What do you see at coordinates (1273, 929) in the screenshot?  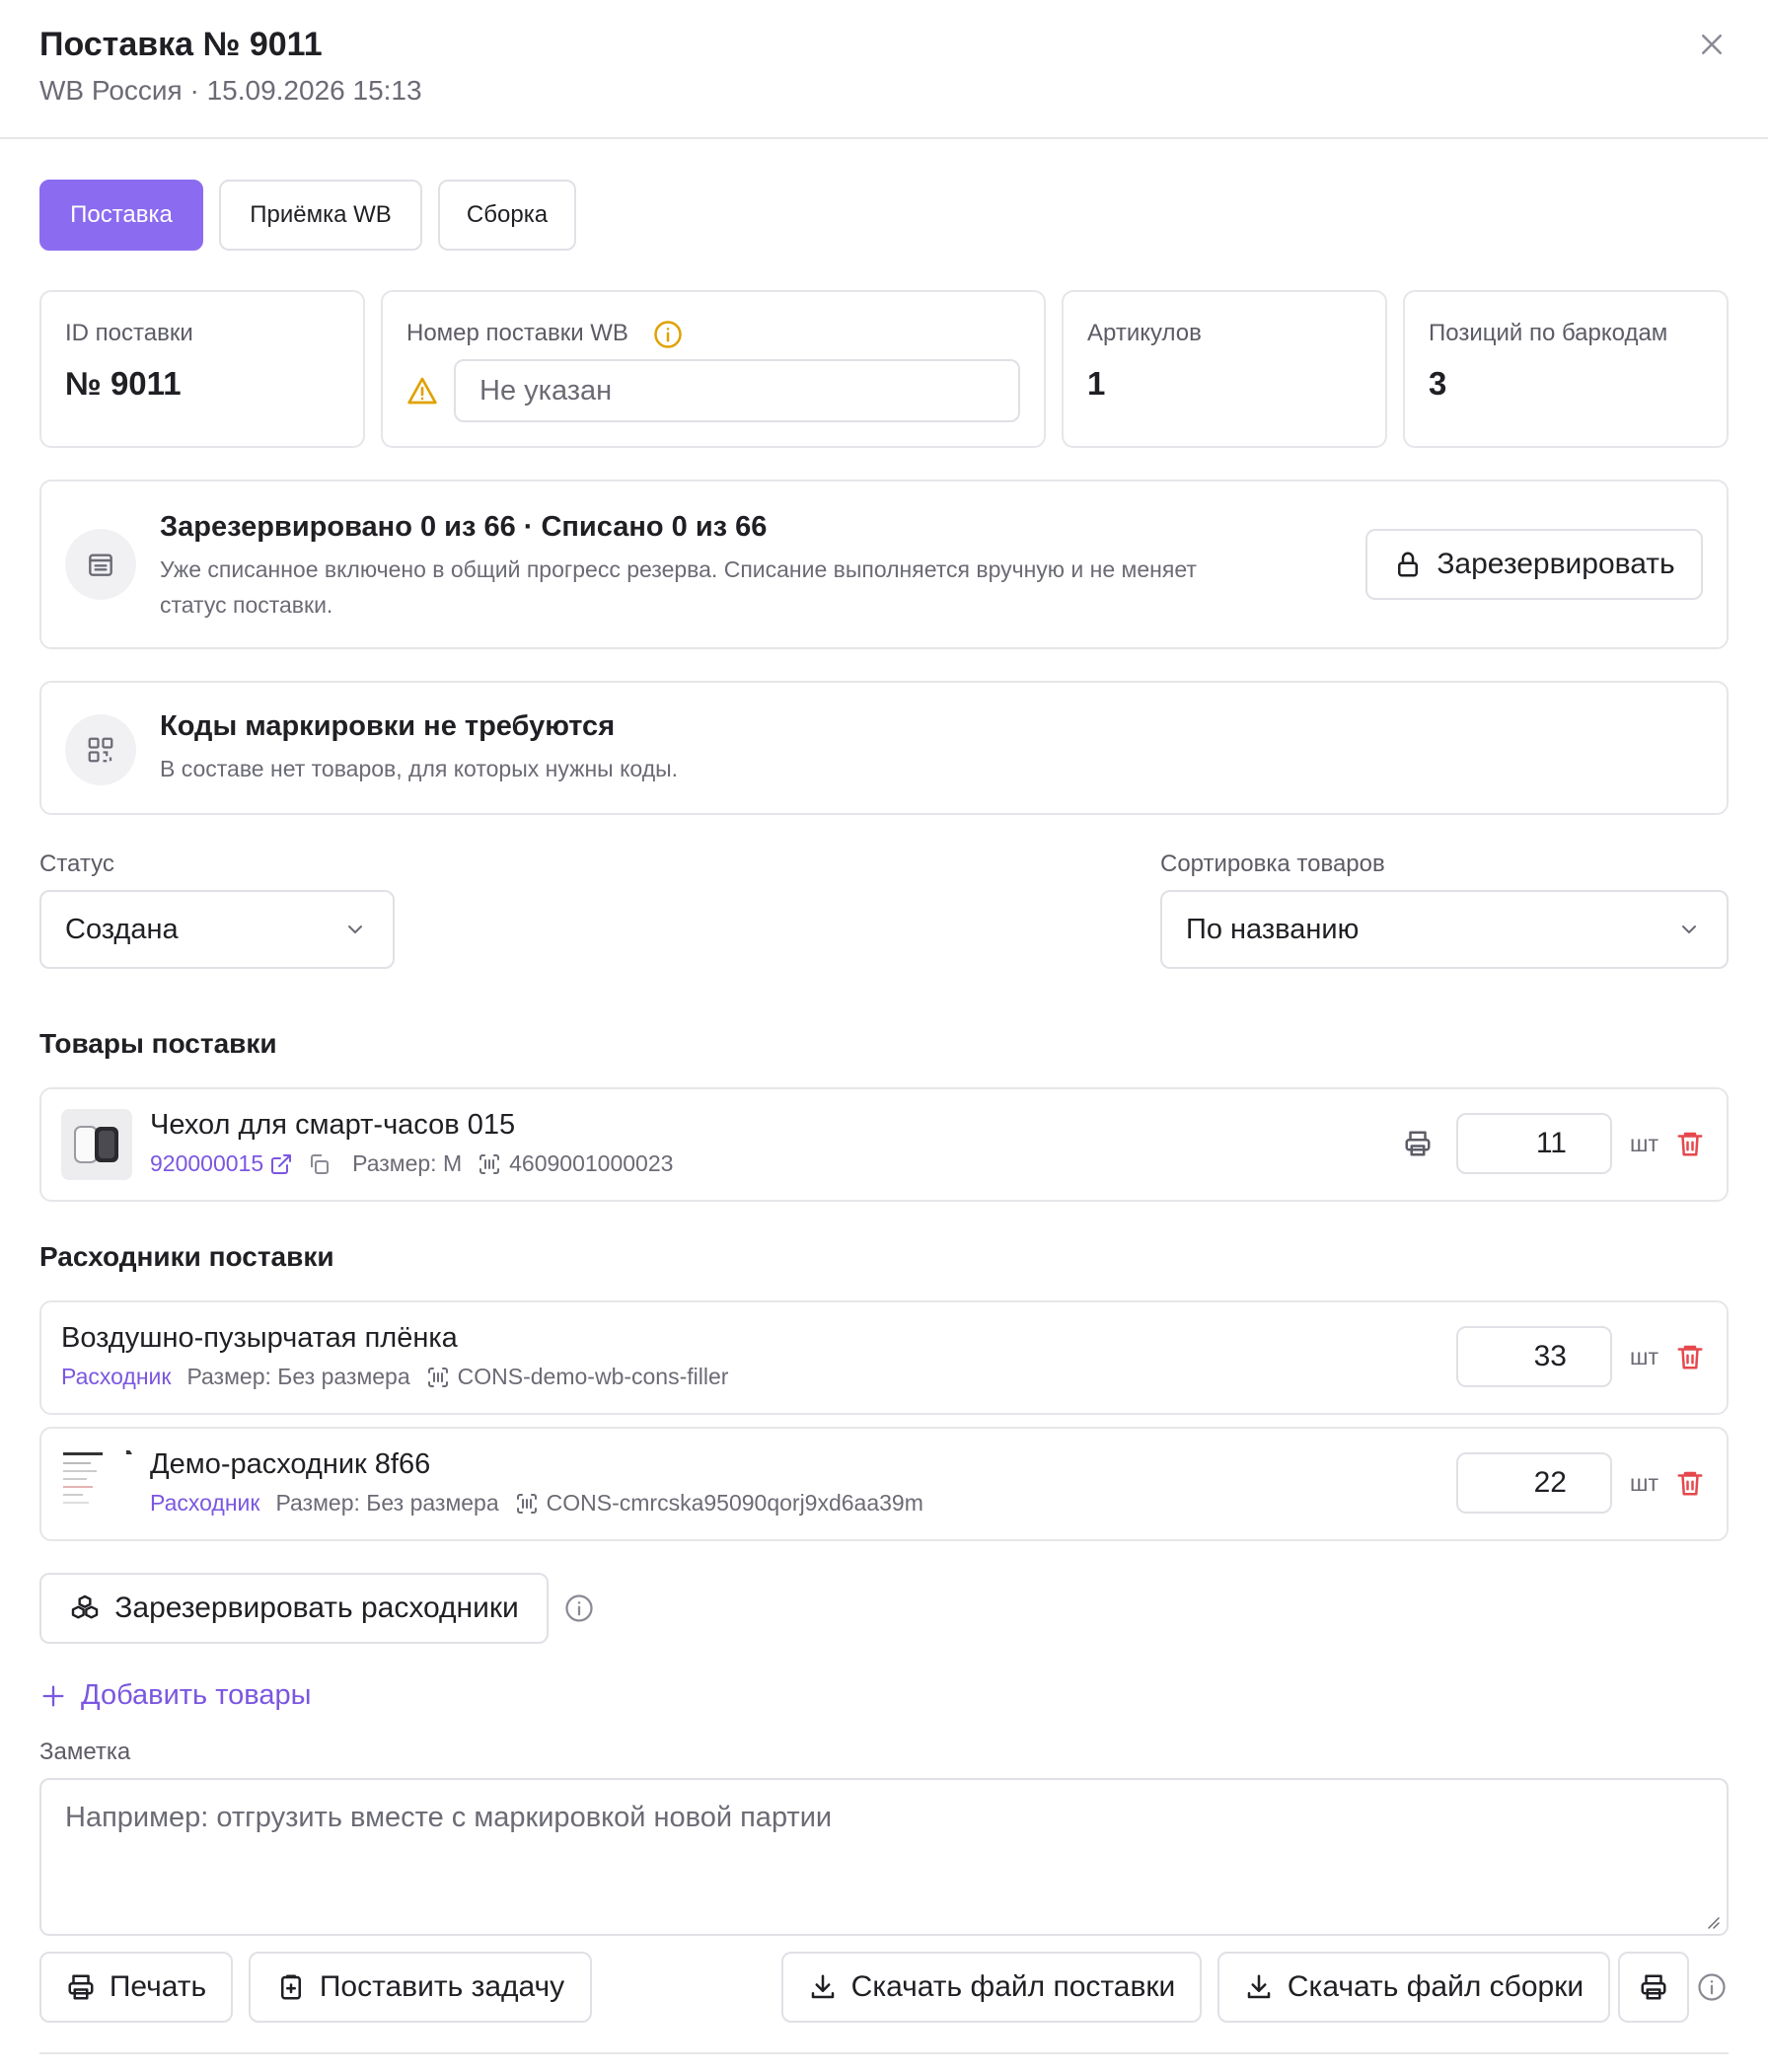 I see `sorting-value: По названию` at bounding box center [1273, 929].